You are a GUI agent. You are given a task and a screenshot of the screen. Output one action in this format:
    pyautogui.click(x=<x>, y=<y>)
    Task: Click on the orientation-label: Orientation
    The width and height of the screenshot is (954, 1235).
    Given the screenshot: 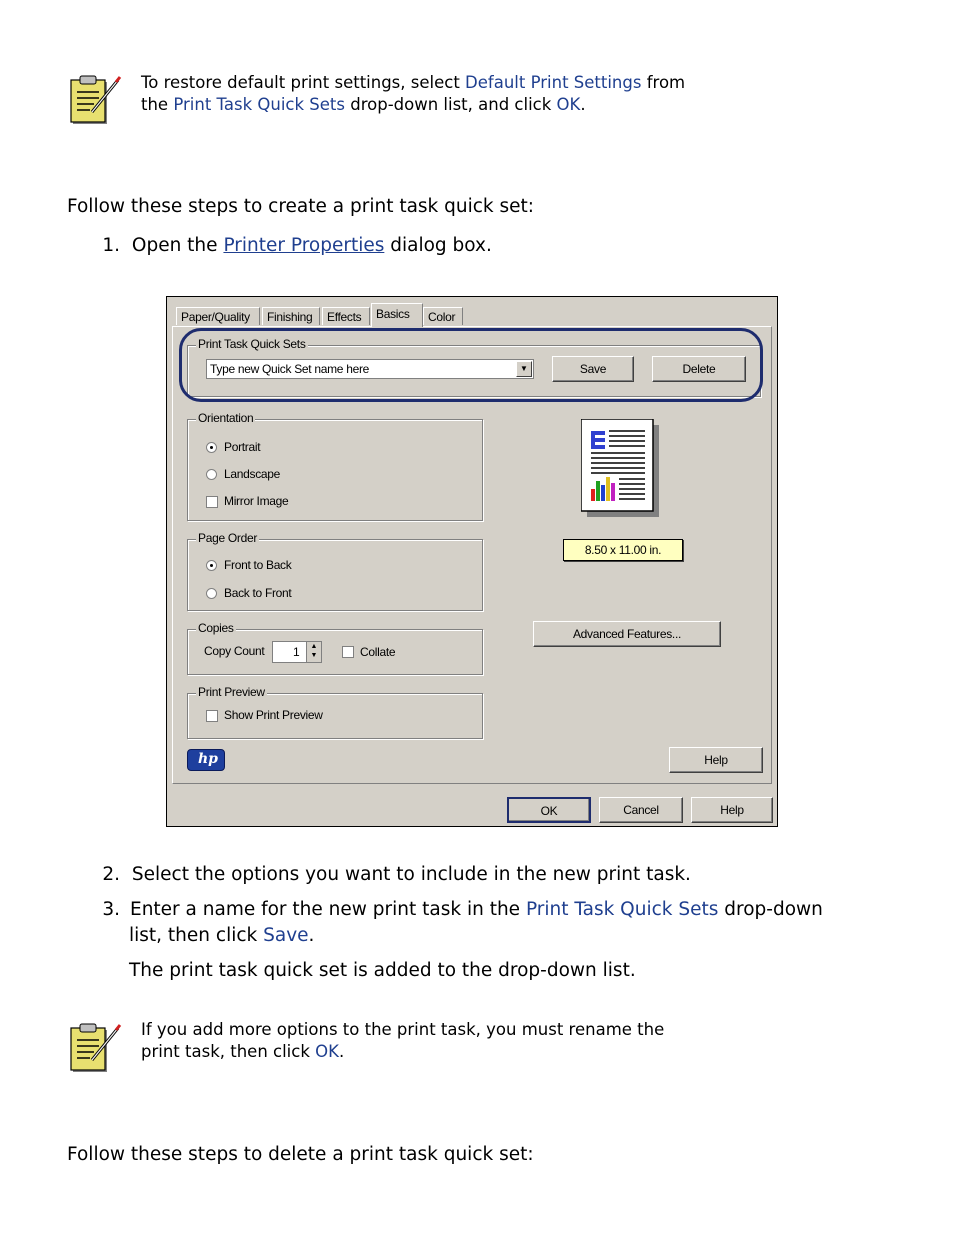 What is the action you would take?
    pyautogui.click(x=226, y=418)
    